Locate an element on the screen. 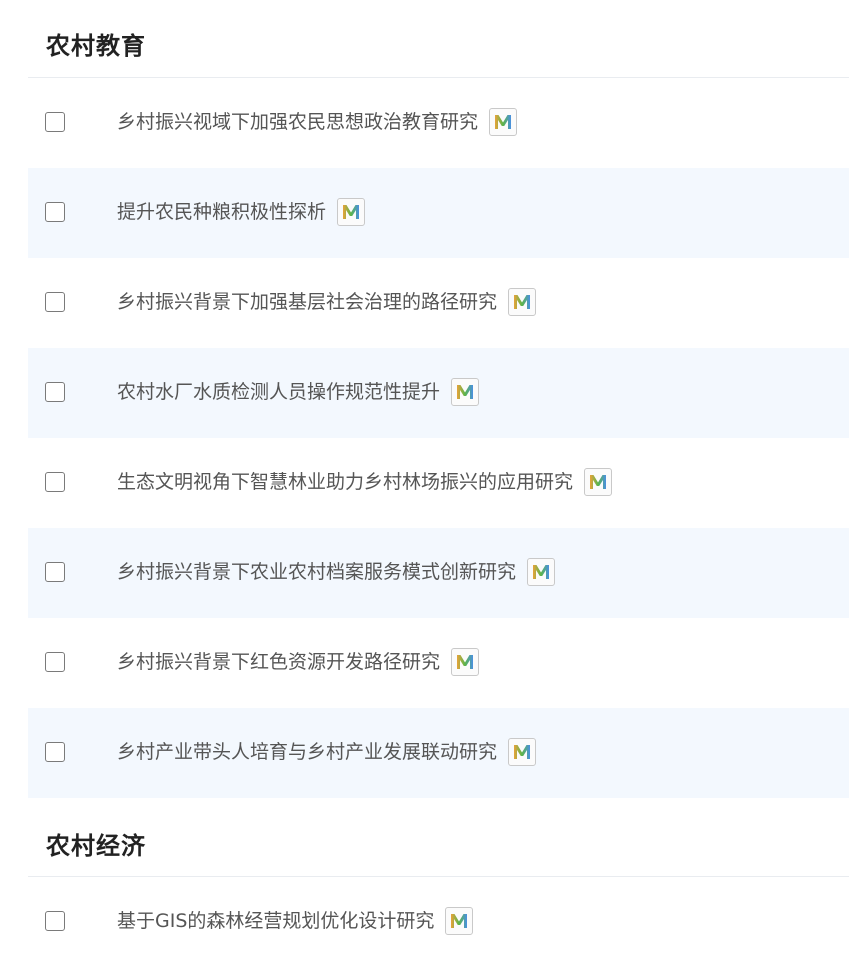 This screenshot has width=849, height=960. list-item: 农村水厂水质检测人员操作规范性提升 is located at coordinates (438, 393).